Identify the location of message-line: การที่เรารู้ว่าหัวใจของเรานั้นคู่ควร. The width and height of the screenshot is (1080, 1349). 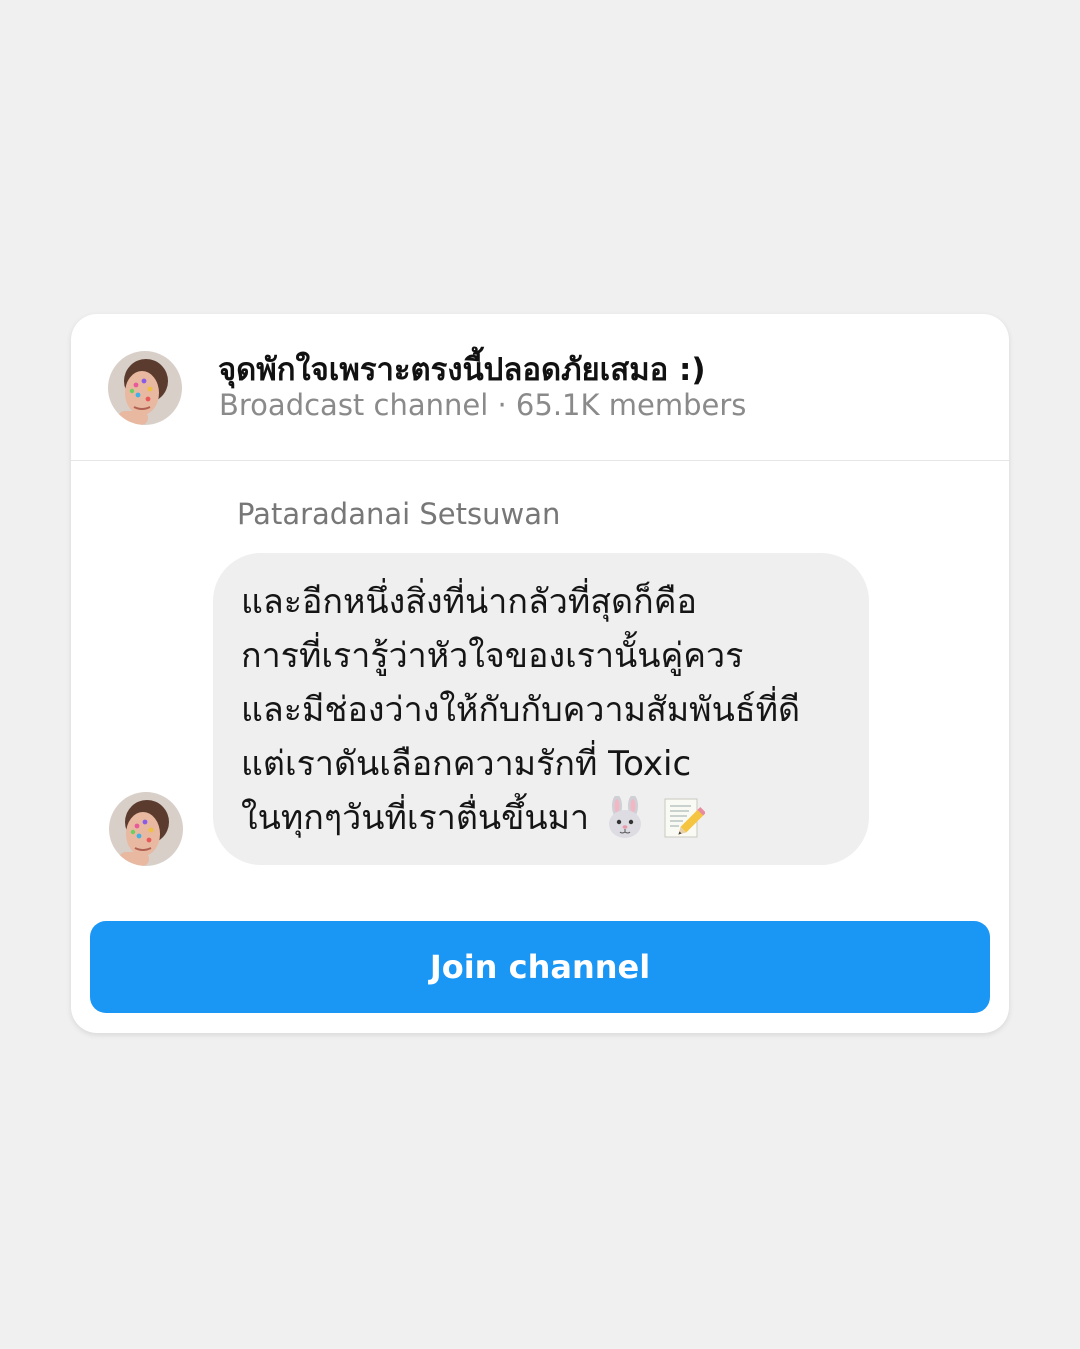
(492, 656).